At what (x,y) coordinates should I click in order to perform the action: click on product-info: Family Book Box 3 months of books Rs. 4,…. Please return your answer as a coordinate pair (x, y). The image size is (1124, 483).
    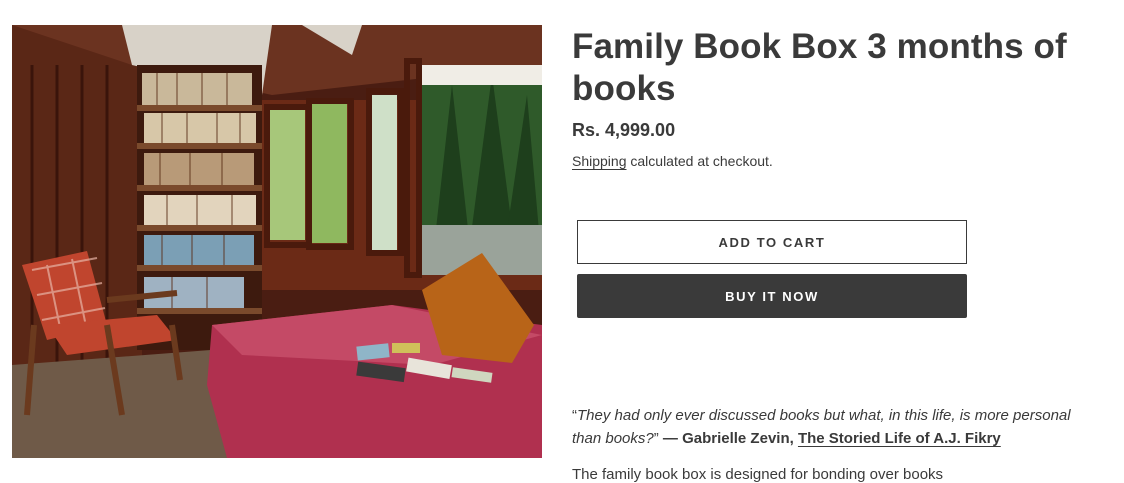
    Looking at the image, I should click on (832, 97).